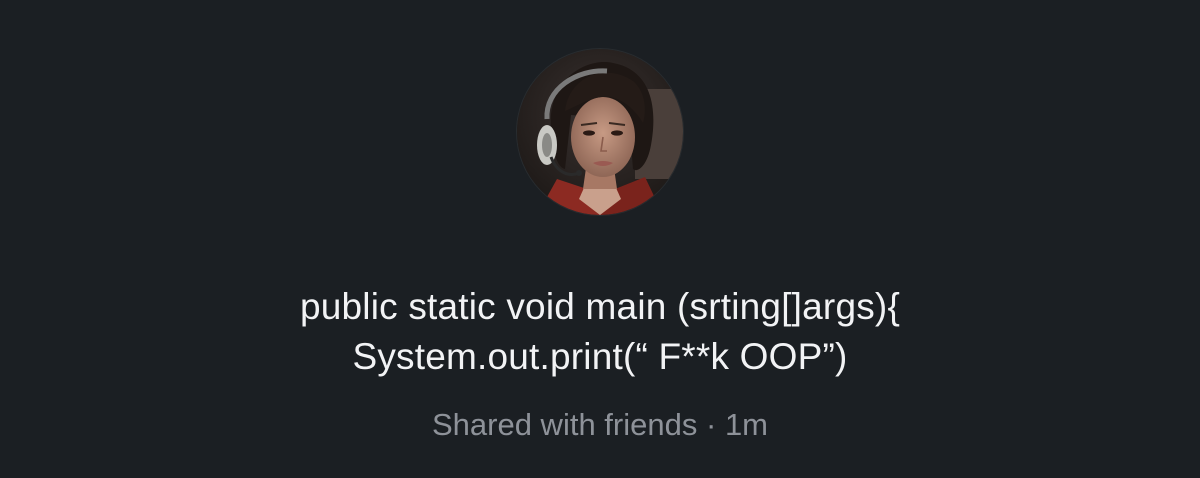 This screenshot has width=1200, height=478. I want to click on audience-label: Shared with friends, so click(564, 424).